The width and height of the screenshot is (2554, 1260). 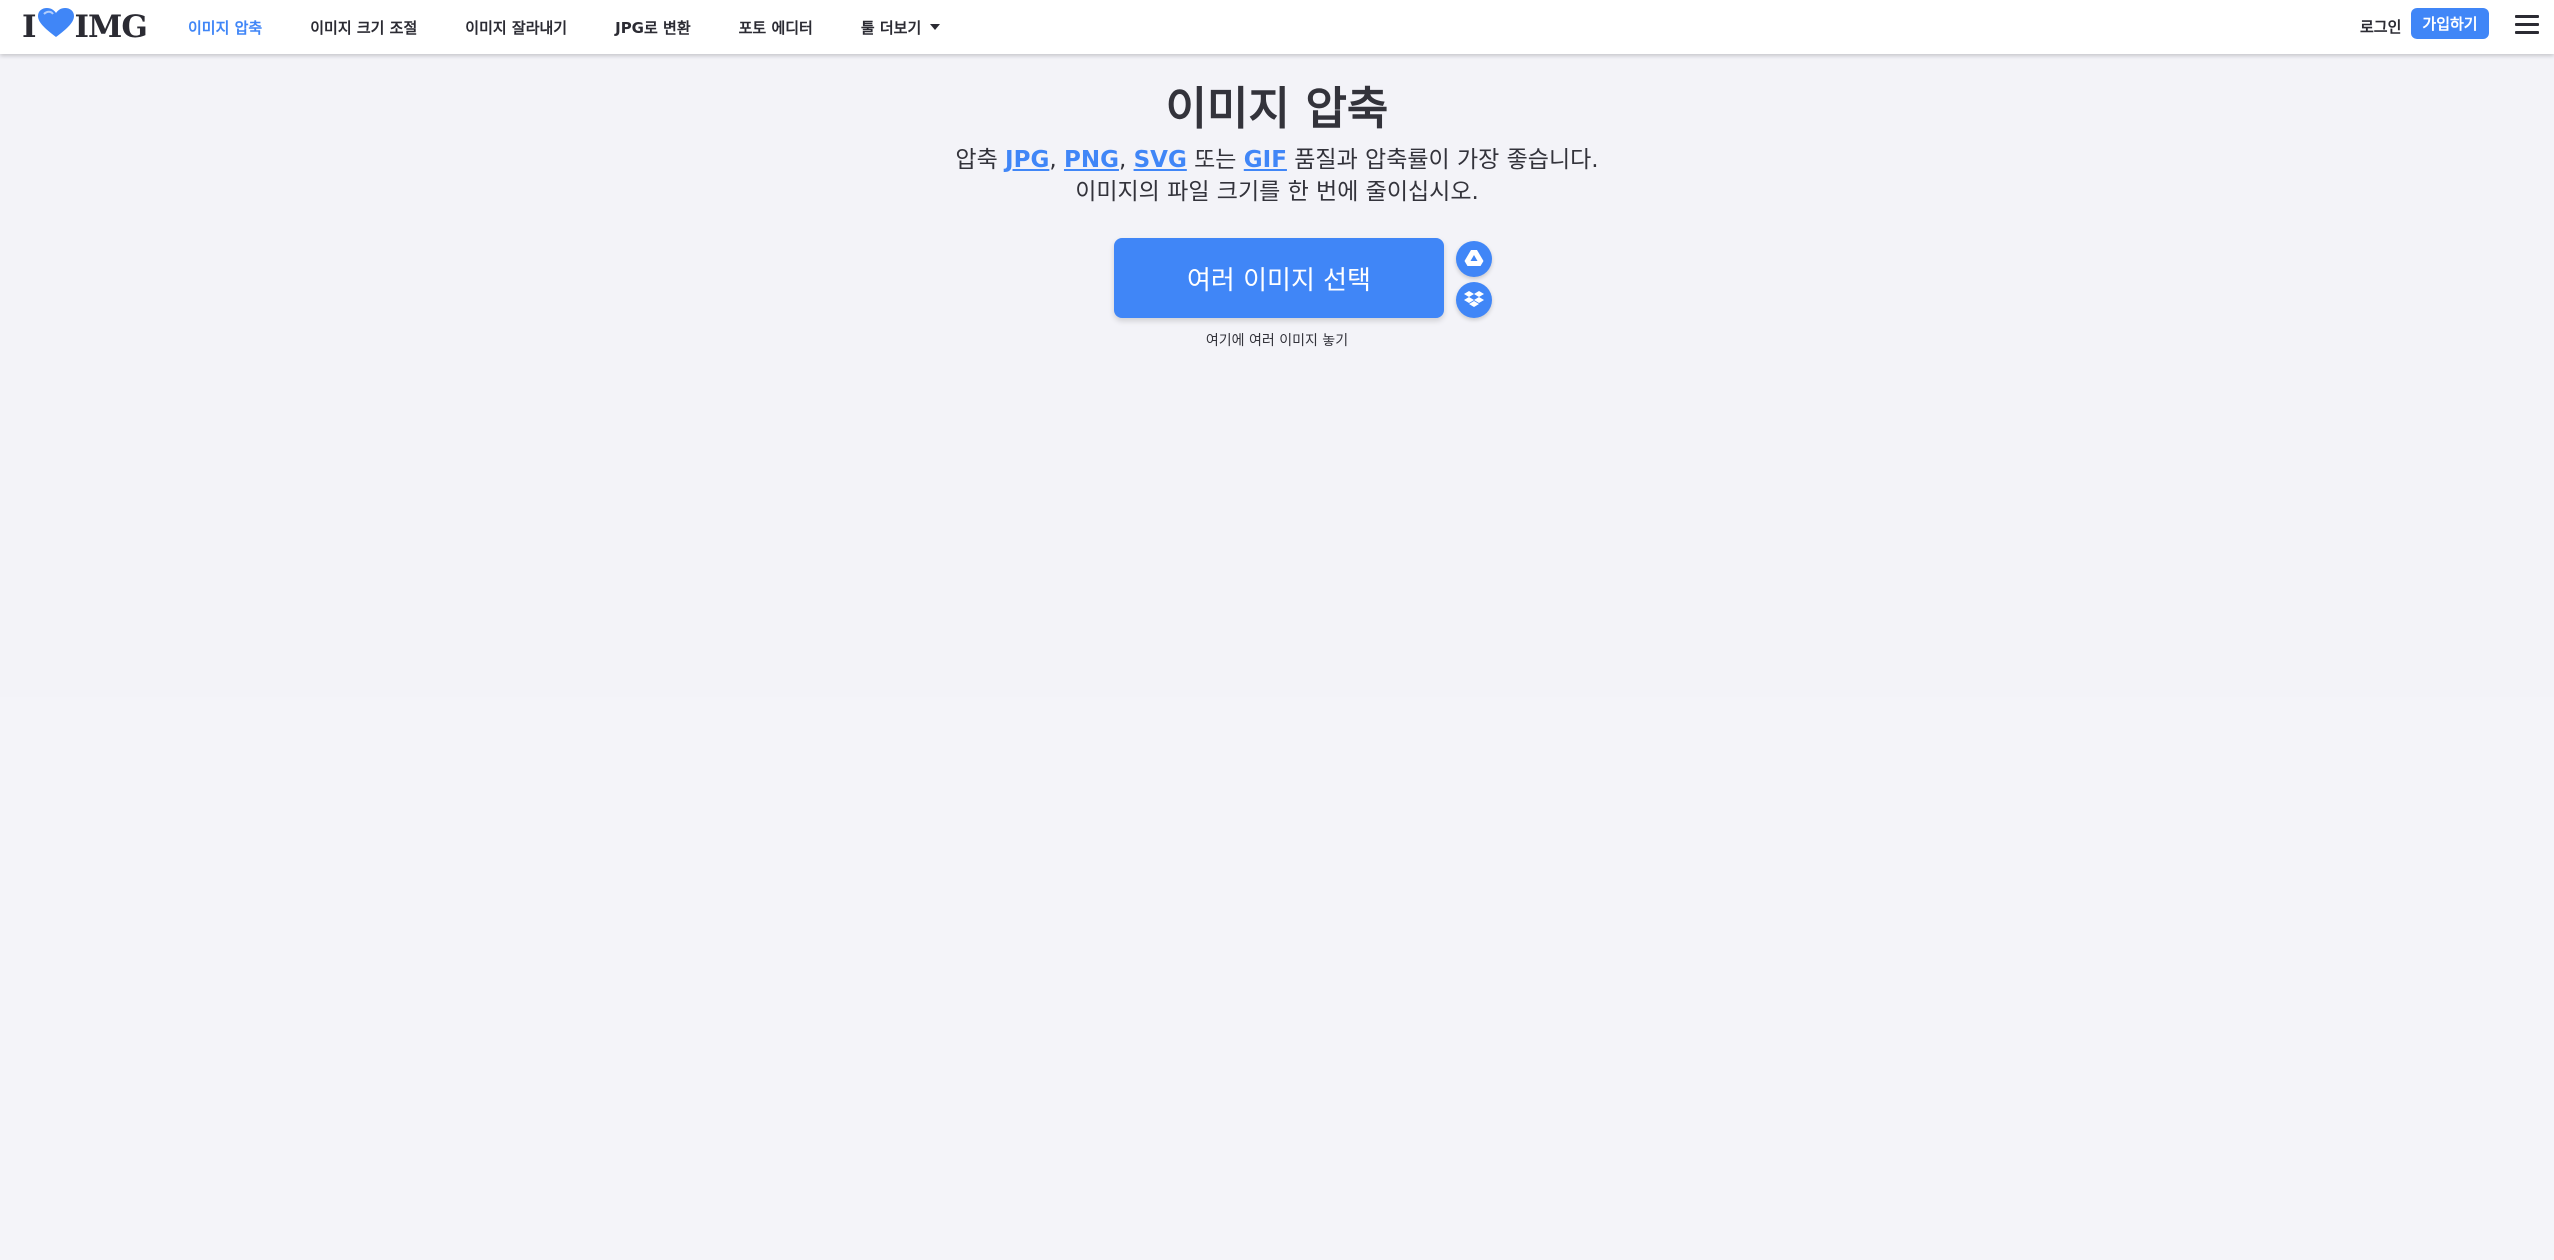 I want to click on login-link: 로그인, so click(x=2380, y=27).